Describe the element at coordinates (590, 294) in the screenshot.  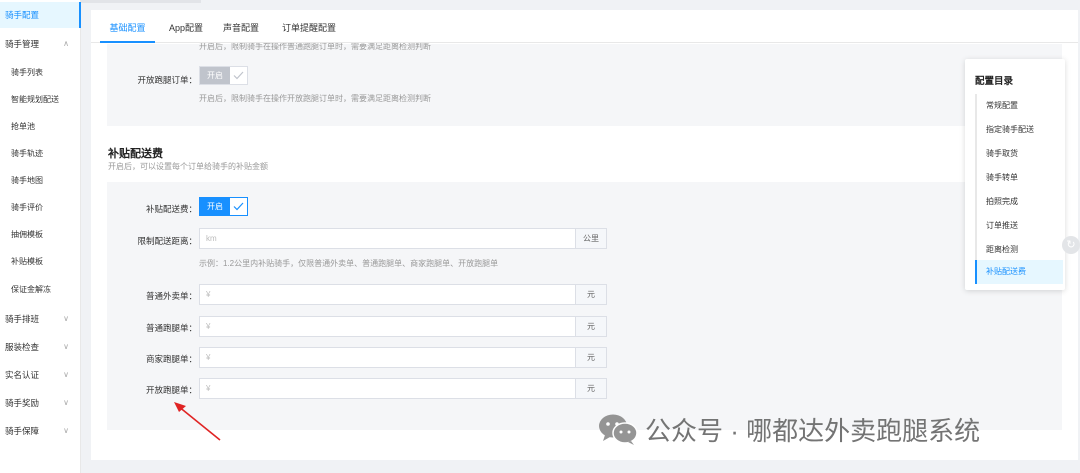
I see `takeout-suffix: 元` at that location.